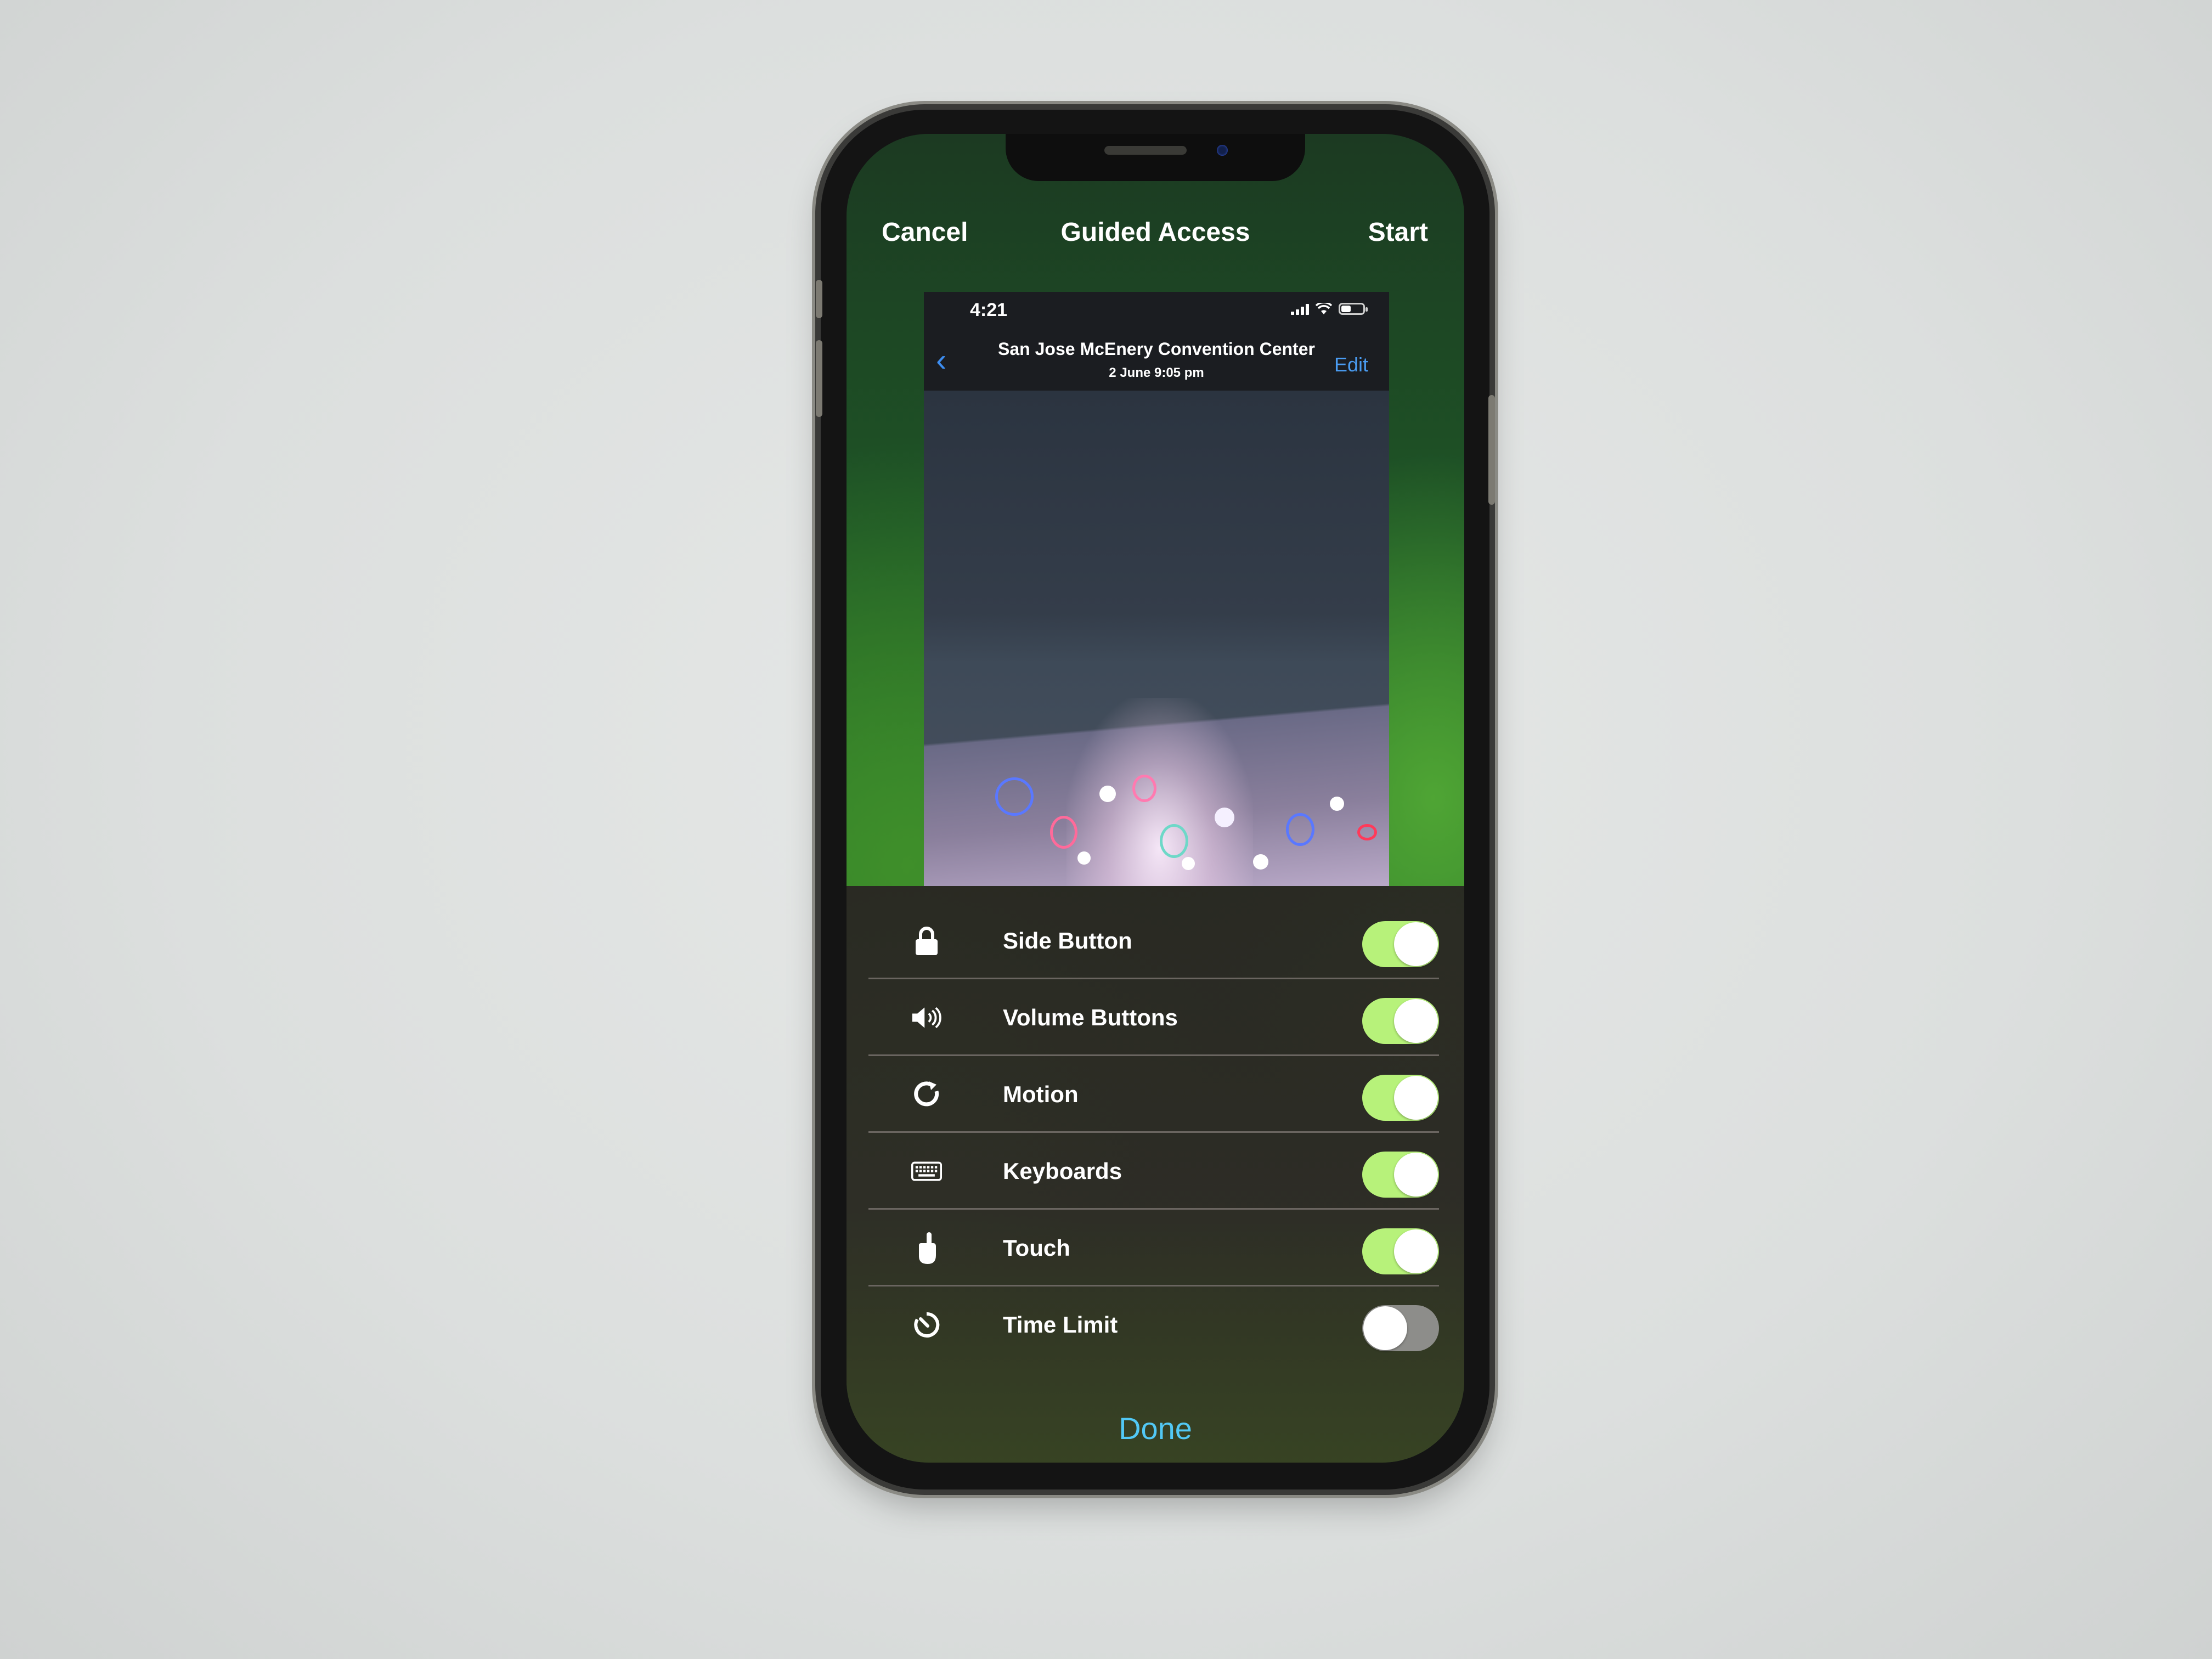 This screenshot has width=2212, height=1659. What do you see at coordinates (1156, 349) in the screenshot?
I see `photo-location-title: San Jose McEnery Convention Center` at bounding box center [1156, 349].